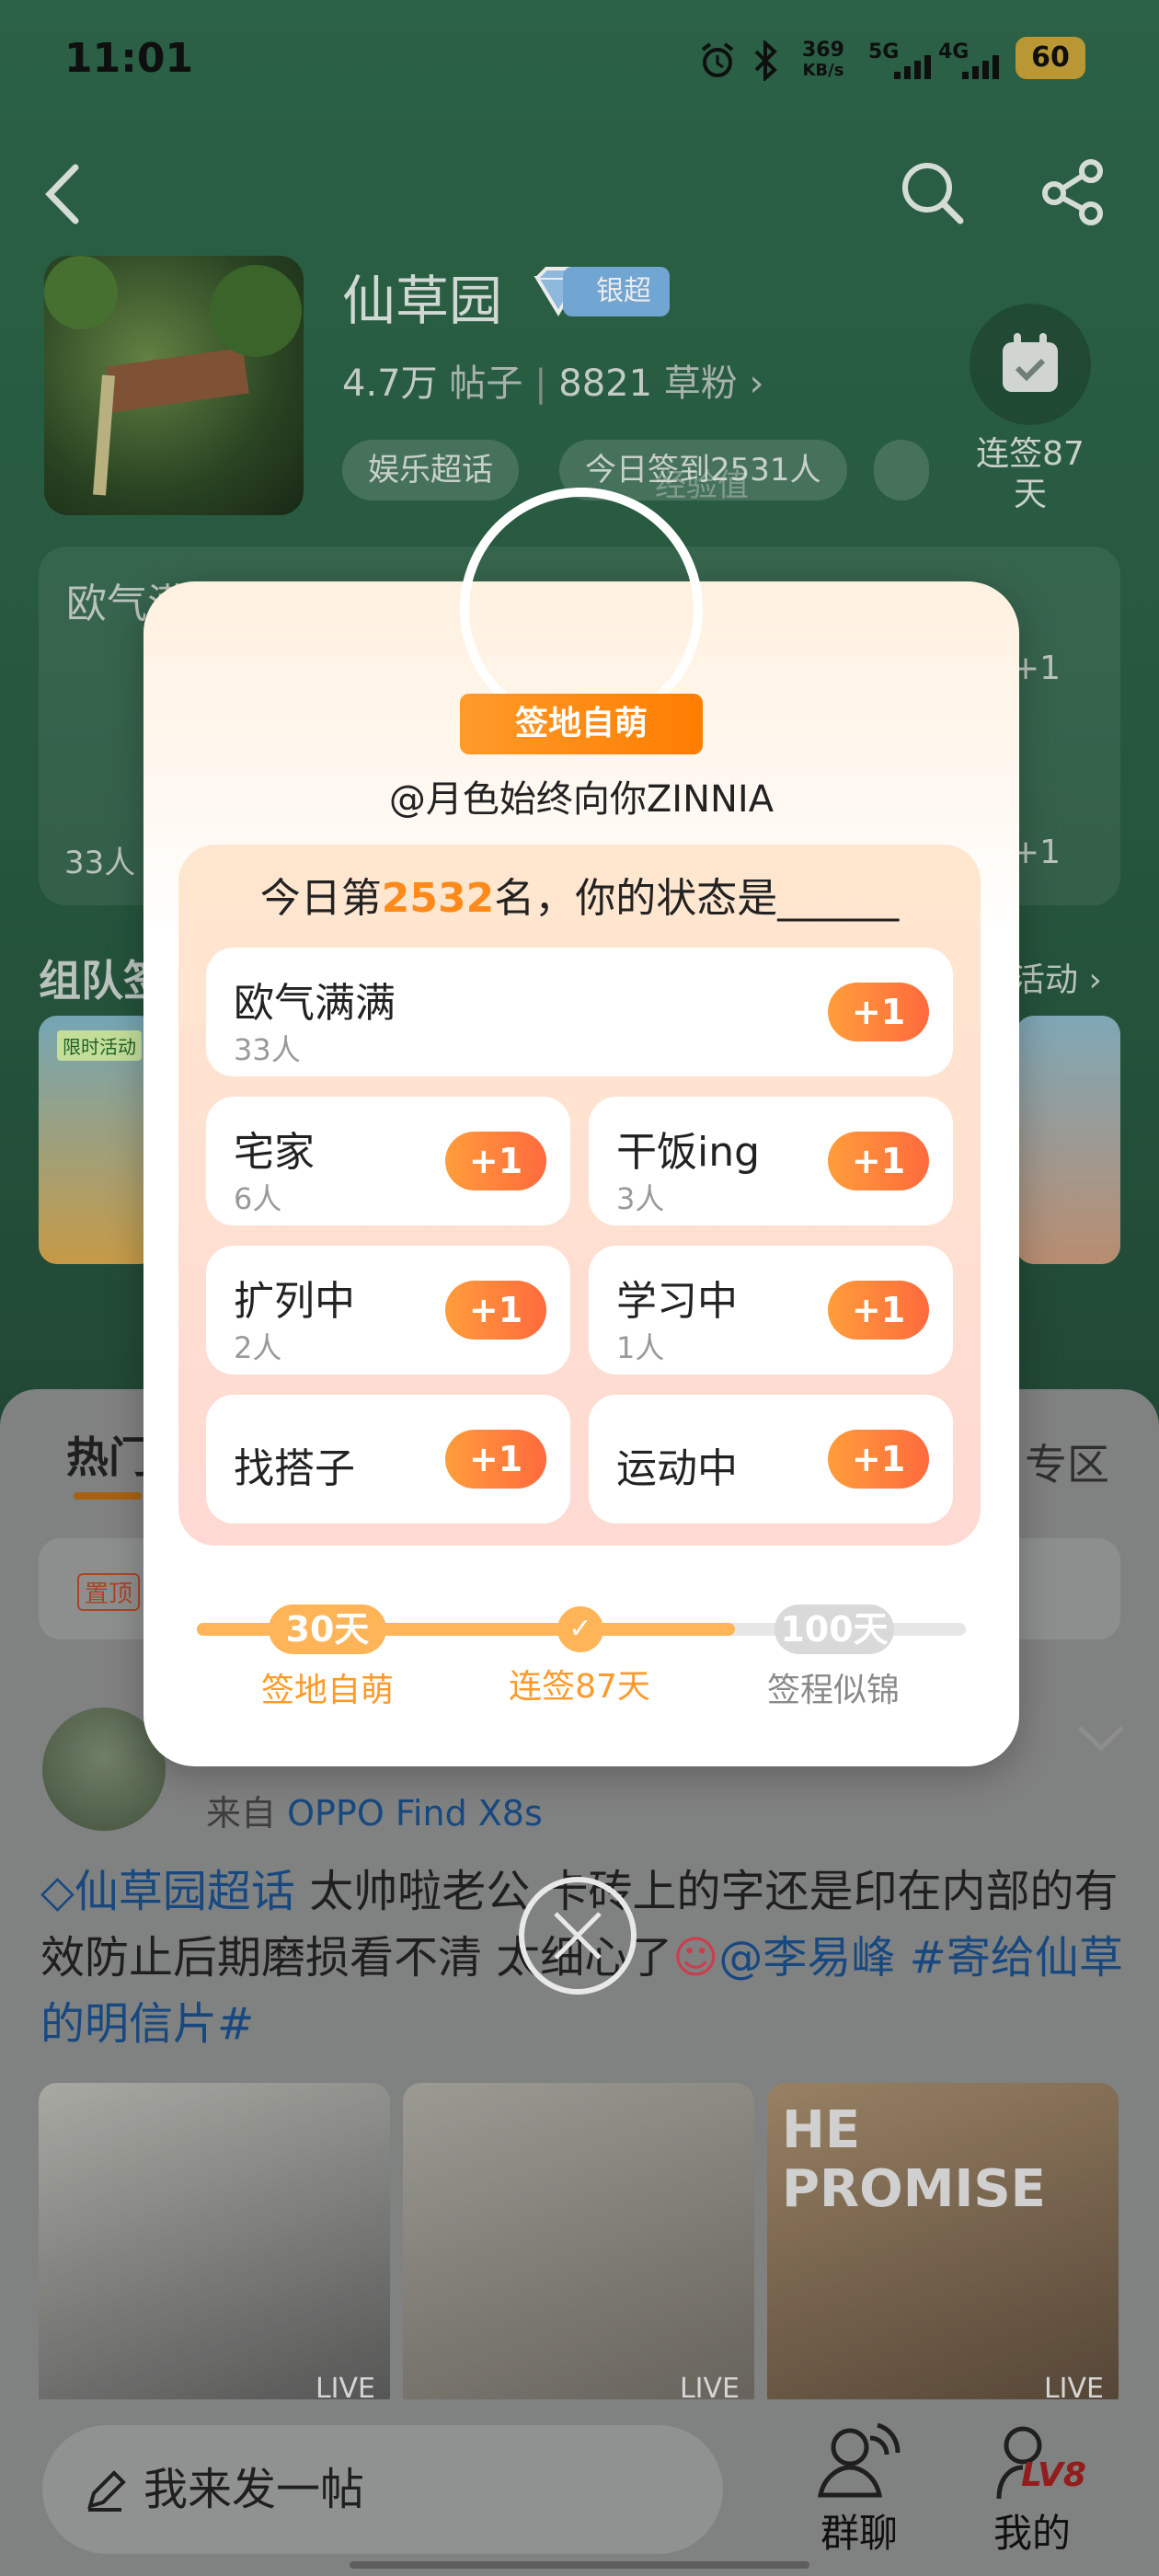 The width and height of the screenshot is (1159, 2576). Describe the element at coordinates (580, 1629) in the screenshot. I see `milestone-current-check-icon: ✓` at that location.